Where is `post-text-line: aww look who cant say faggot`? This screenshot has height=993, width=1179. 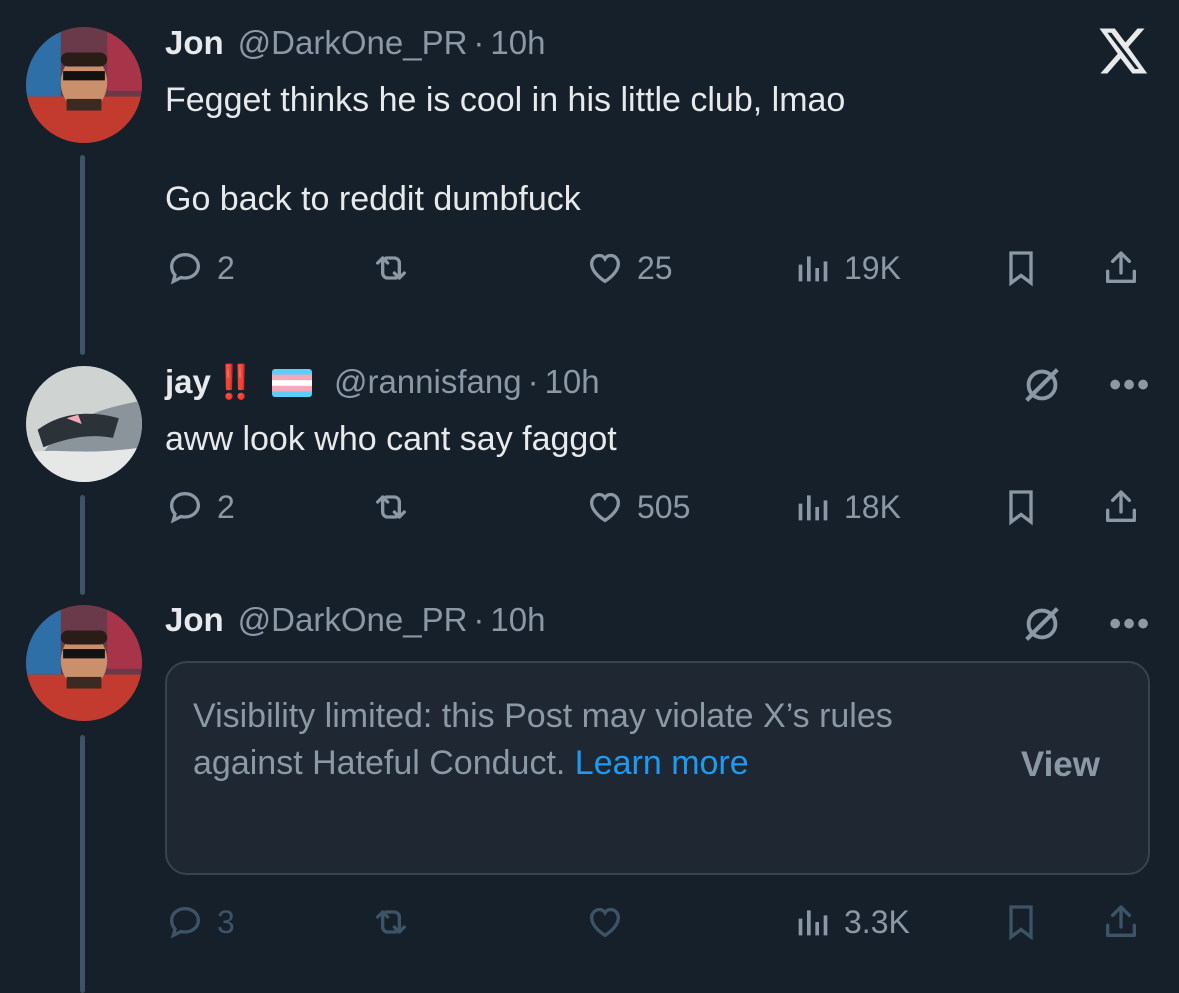 post-text-line: aww look who cant say faggot is located at coordinates (391, 439).